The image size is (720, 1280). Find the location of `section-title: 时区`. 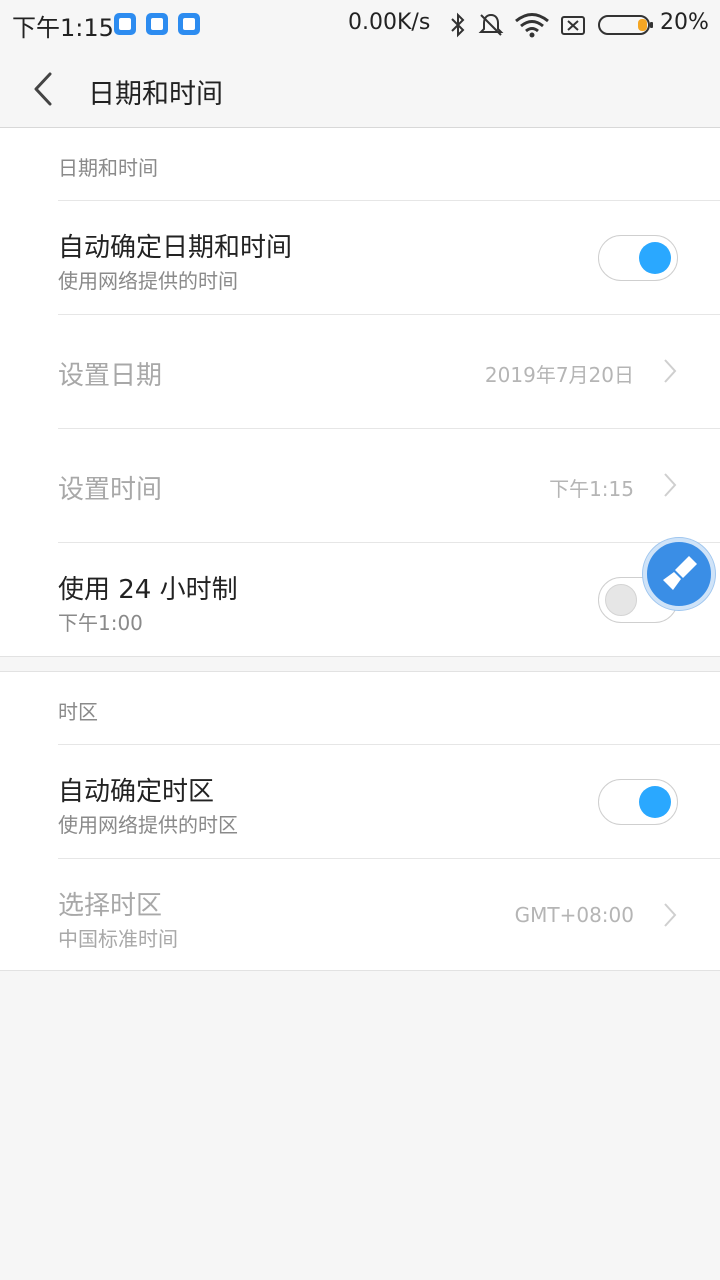

section-title: 时区 is located at coordinates (78, 712).